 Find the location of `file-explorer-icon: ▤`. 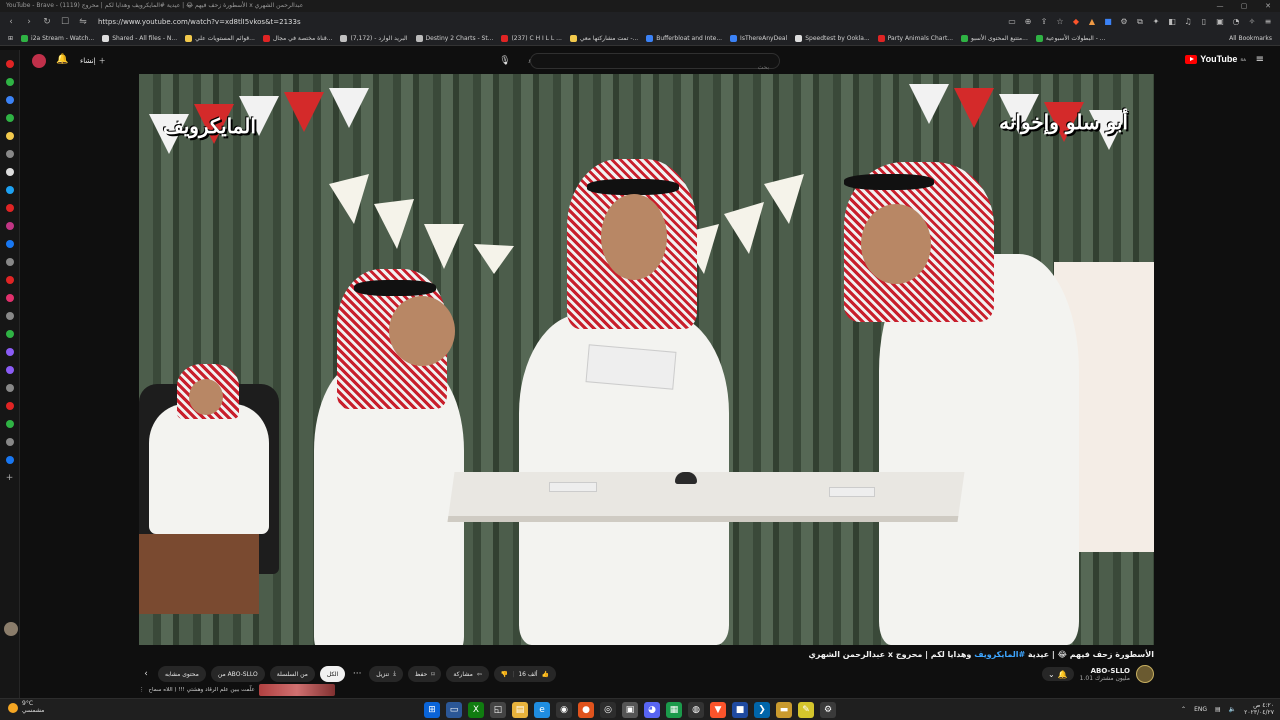

file-explorer-icon: ▤ is located at coordinates (520, 710).